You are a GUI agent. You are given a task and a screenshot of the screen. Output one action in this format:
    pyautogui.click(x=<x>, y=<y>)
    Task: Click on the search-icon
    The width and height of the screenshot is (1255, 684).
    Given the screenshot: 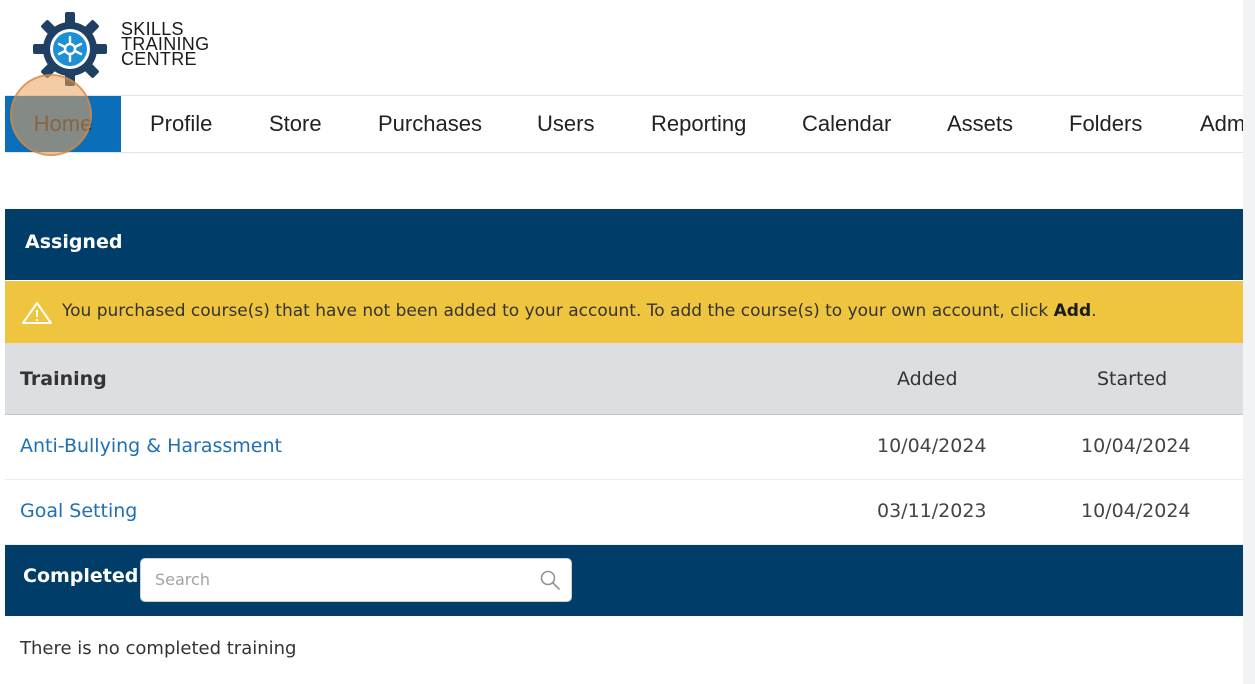 What is the action you would take?
    pyautogui.click(x=550, y=580)
    